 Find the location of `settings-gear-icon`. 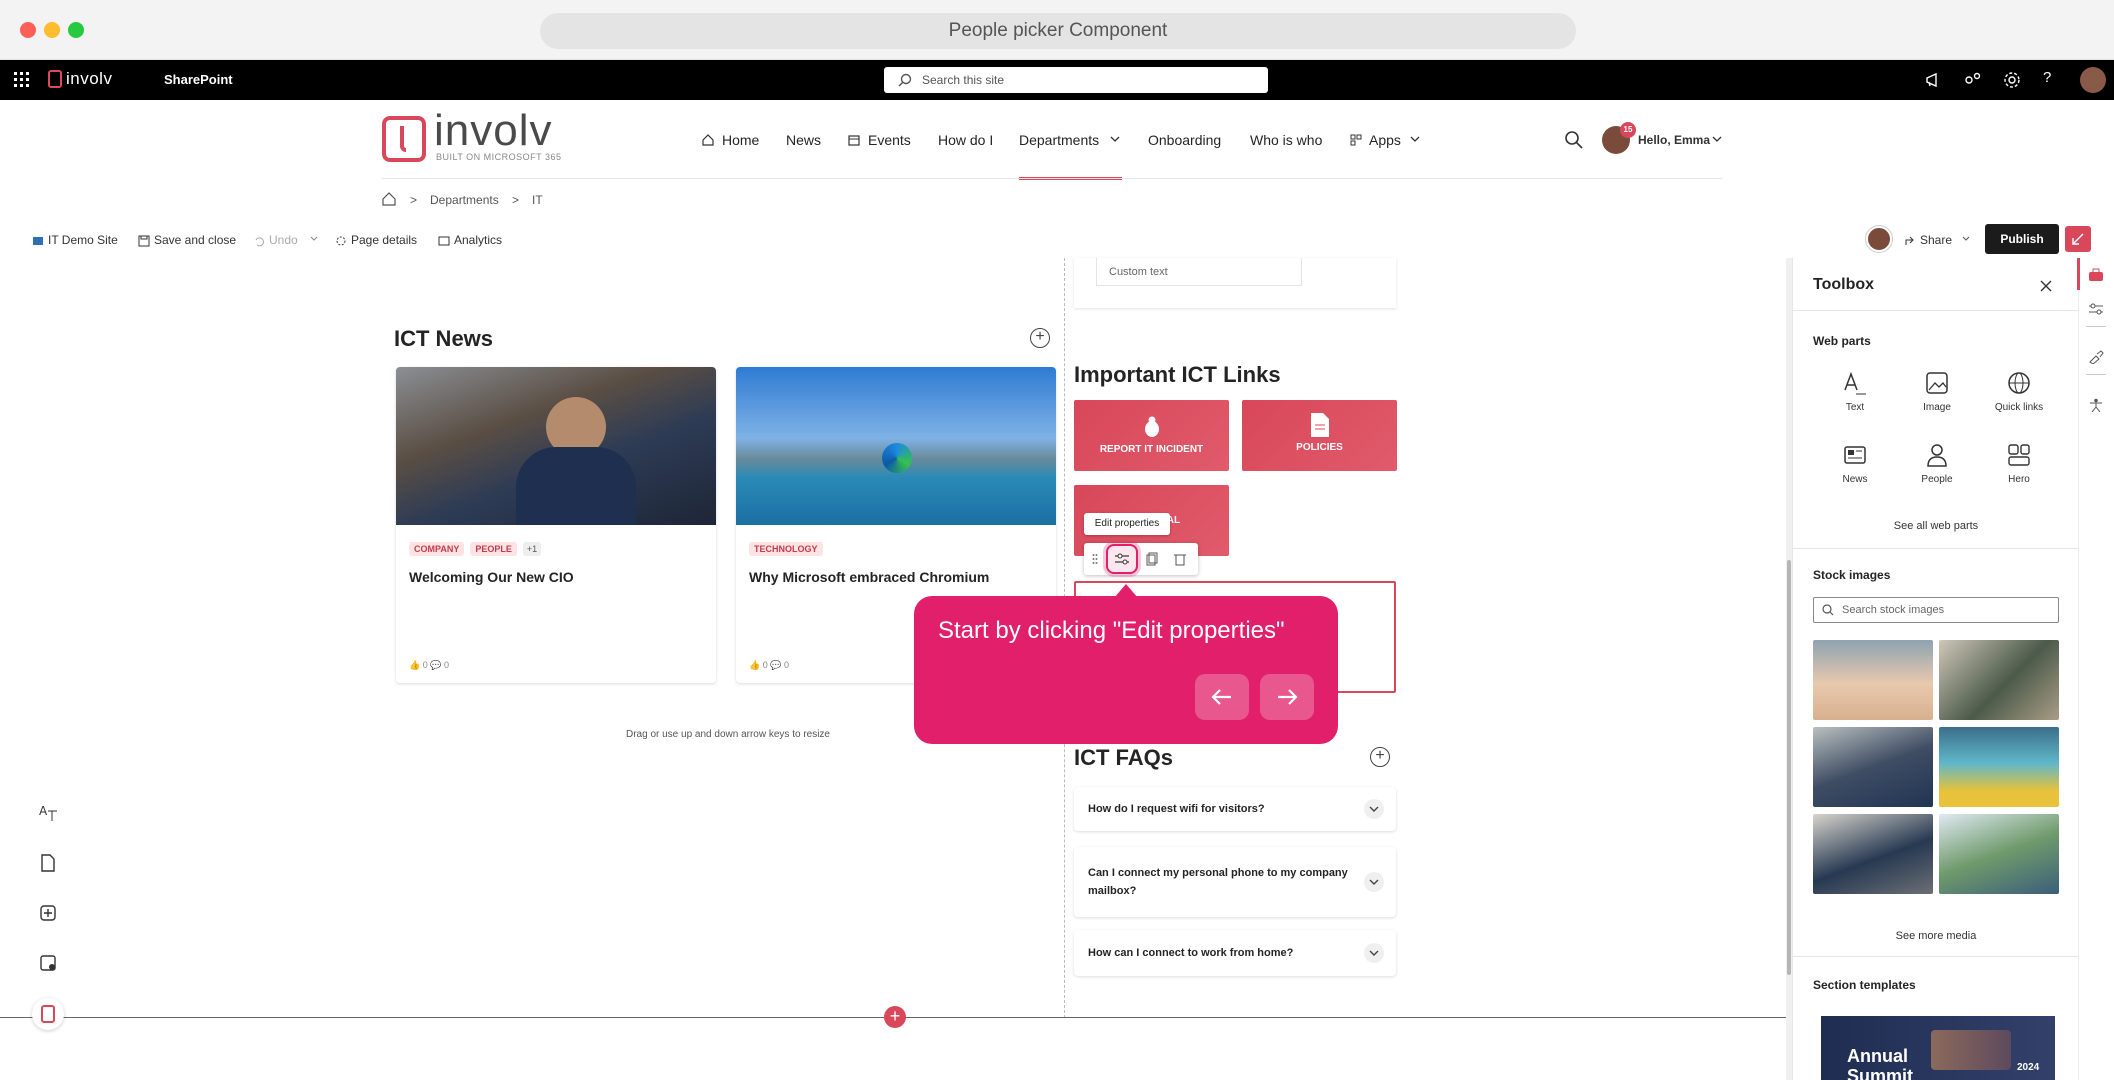

settings-gear-icon is located at coordinates (2012, 80).